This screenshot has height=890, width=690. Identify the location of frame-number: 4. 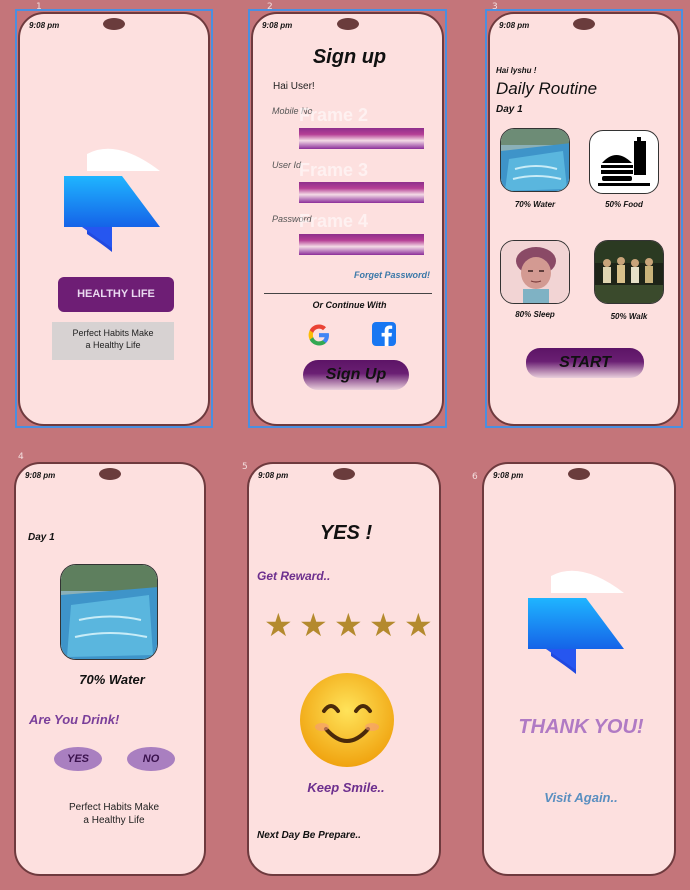
(21, 457).